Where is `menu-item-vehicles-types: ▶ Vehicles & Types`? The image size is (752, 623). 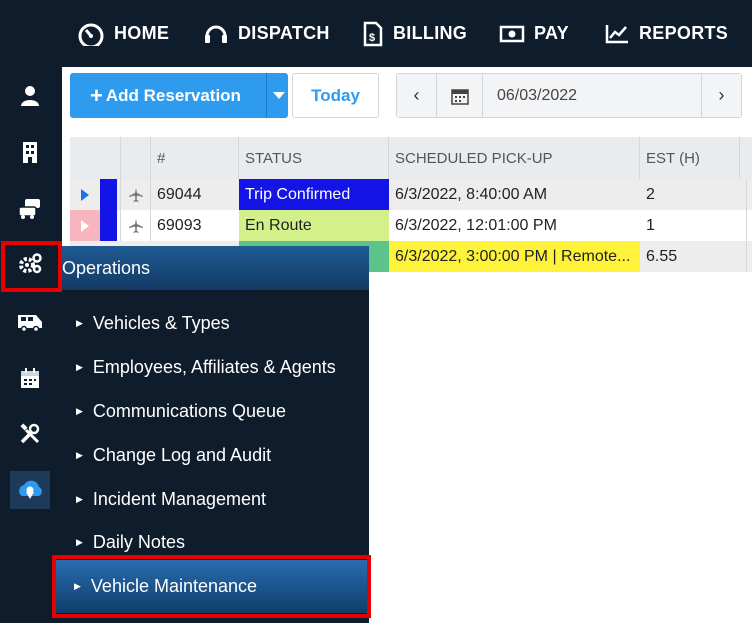
menu-item-vehicles-types: ▶ Vehicles & Types is located at coordinates (221, 323).